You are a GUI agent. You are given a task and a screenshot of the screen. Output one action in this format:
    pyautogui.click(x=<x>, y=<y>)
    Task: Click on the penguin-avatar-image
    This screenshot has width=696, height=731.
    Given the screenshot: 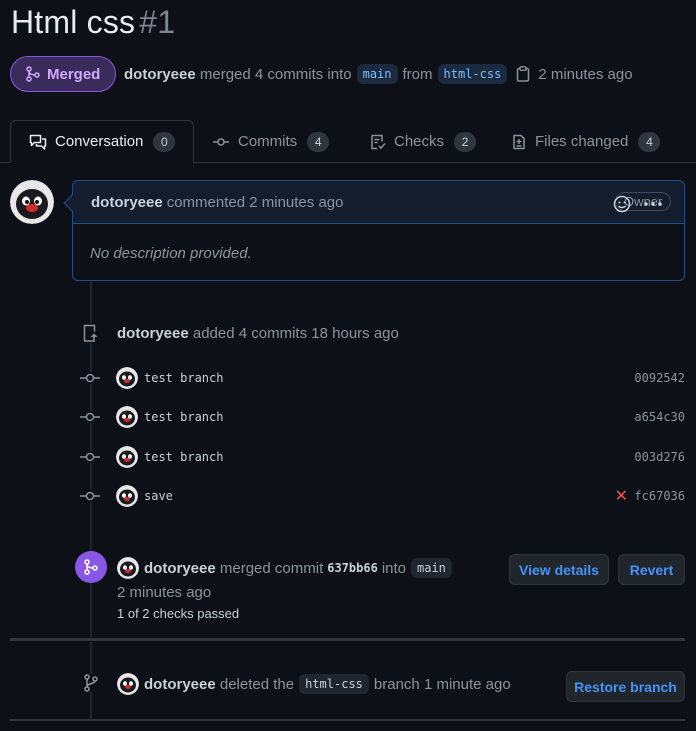 What is the action you would take?
    pyautogui.click(x=32, y=202)
    